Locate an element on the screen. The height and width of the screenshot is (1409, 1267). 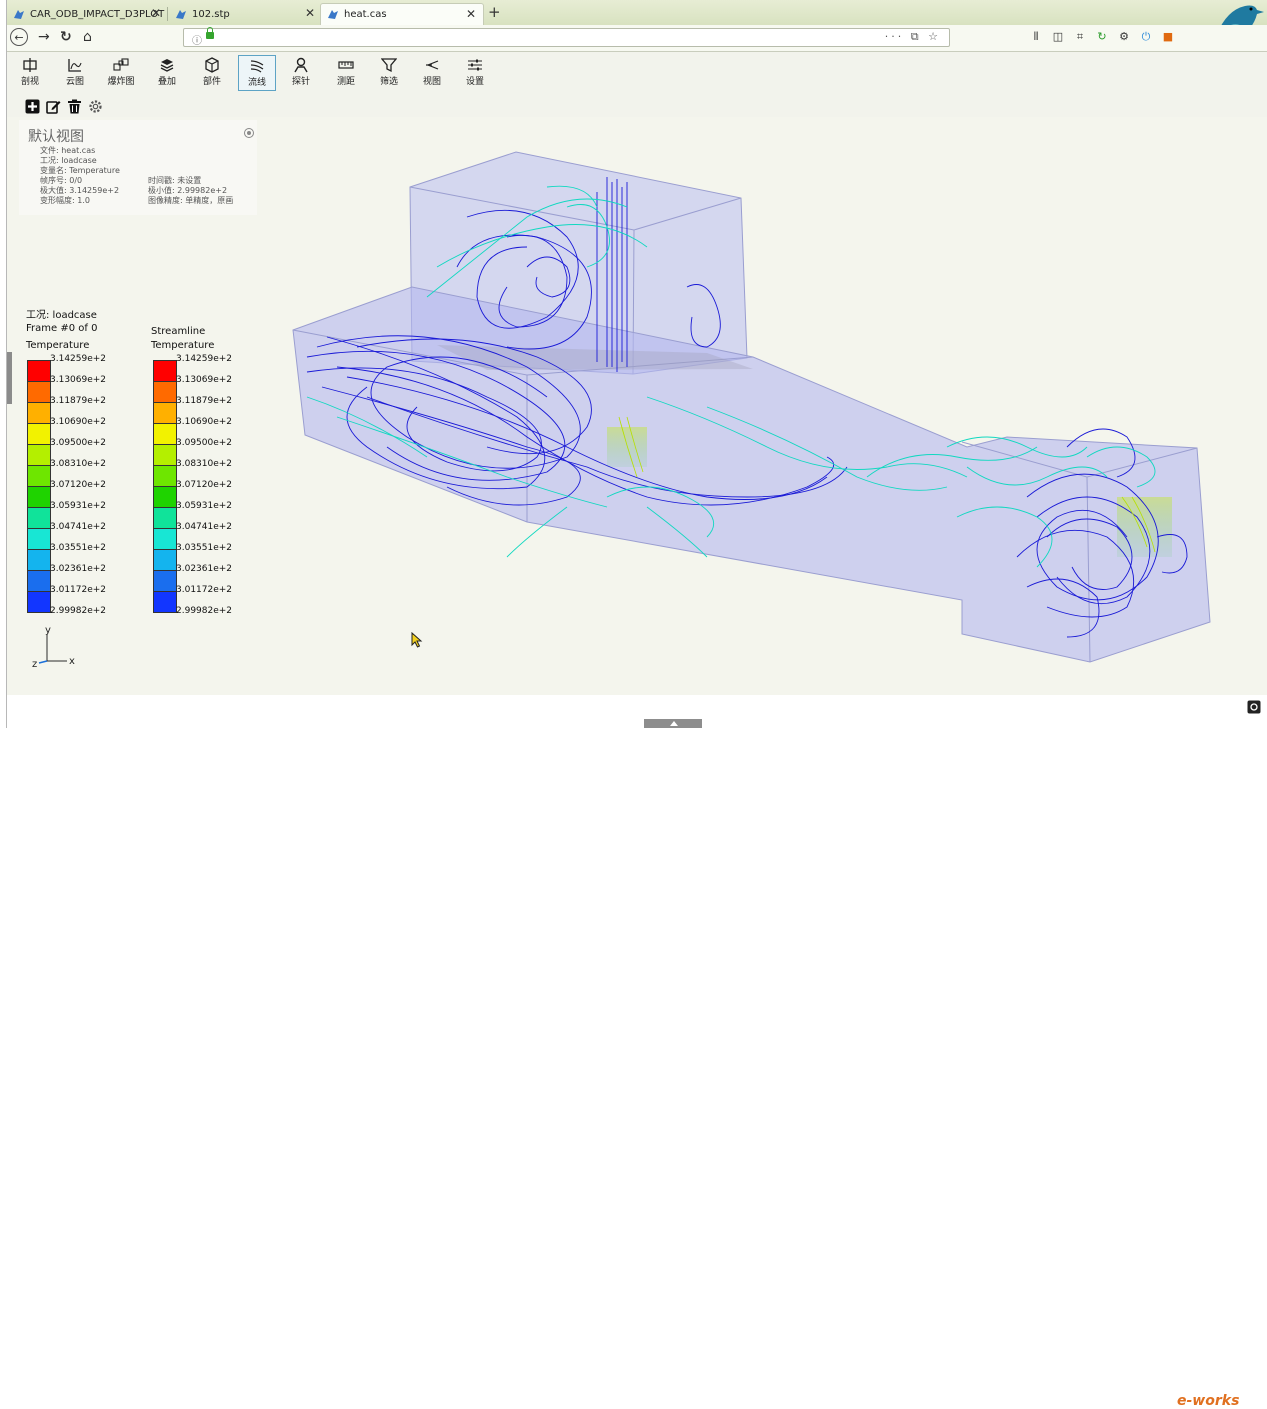
edit-view-icon is located at coordinates (53, 106).